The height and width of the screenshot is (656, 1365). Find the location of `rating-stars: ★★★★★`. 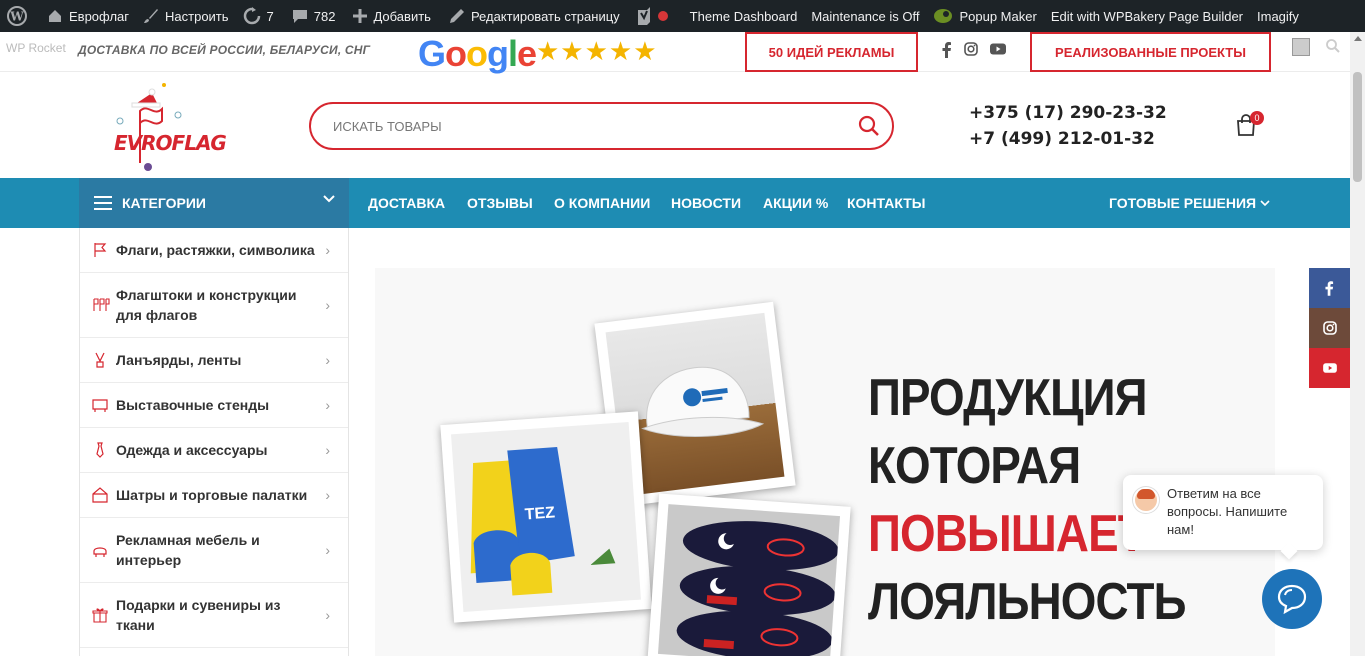

rating-stars: ★★★★★ is located at coordinates (597, 51).